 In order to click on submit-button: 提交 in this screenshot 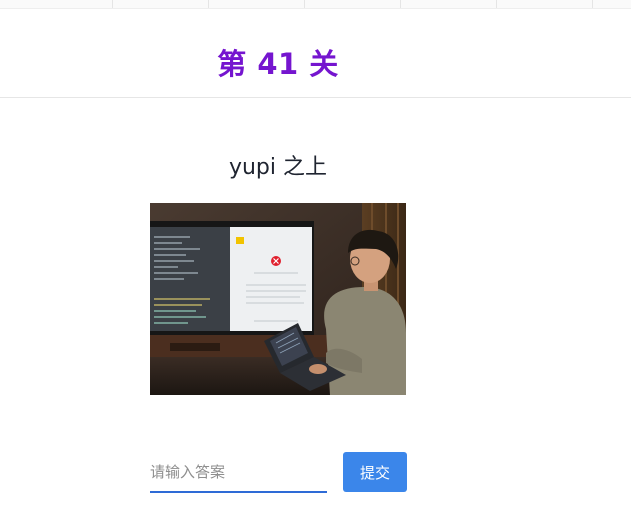, I will do `click(375, 472)`.